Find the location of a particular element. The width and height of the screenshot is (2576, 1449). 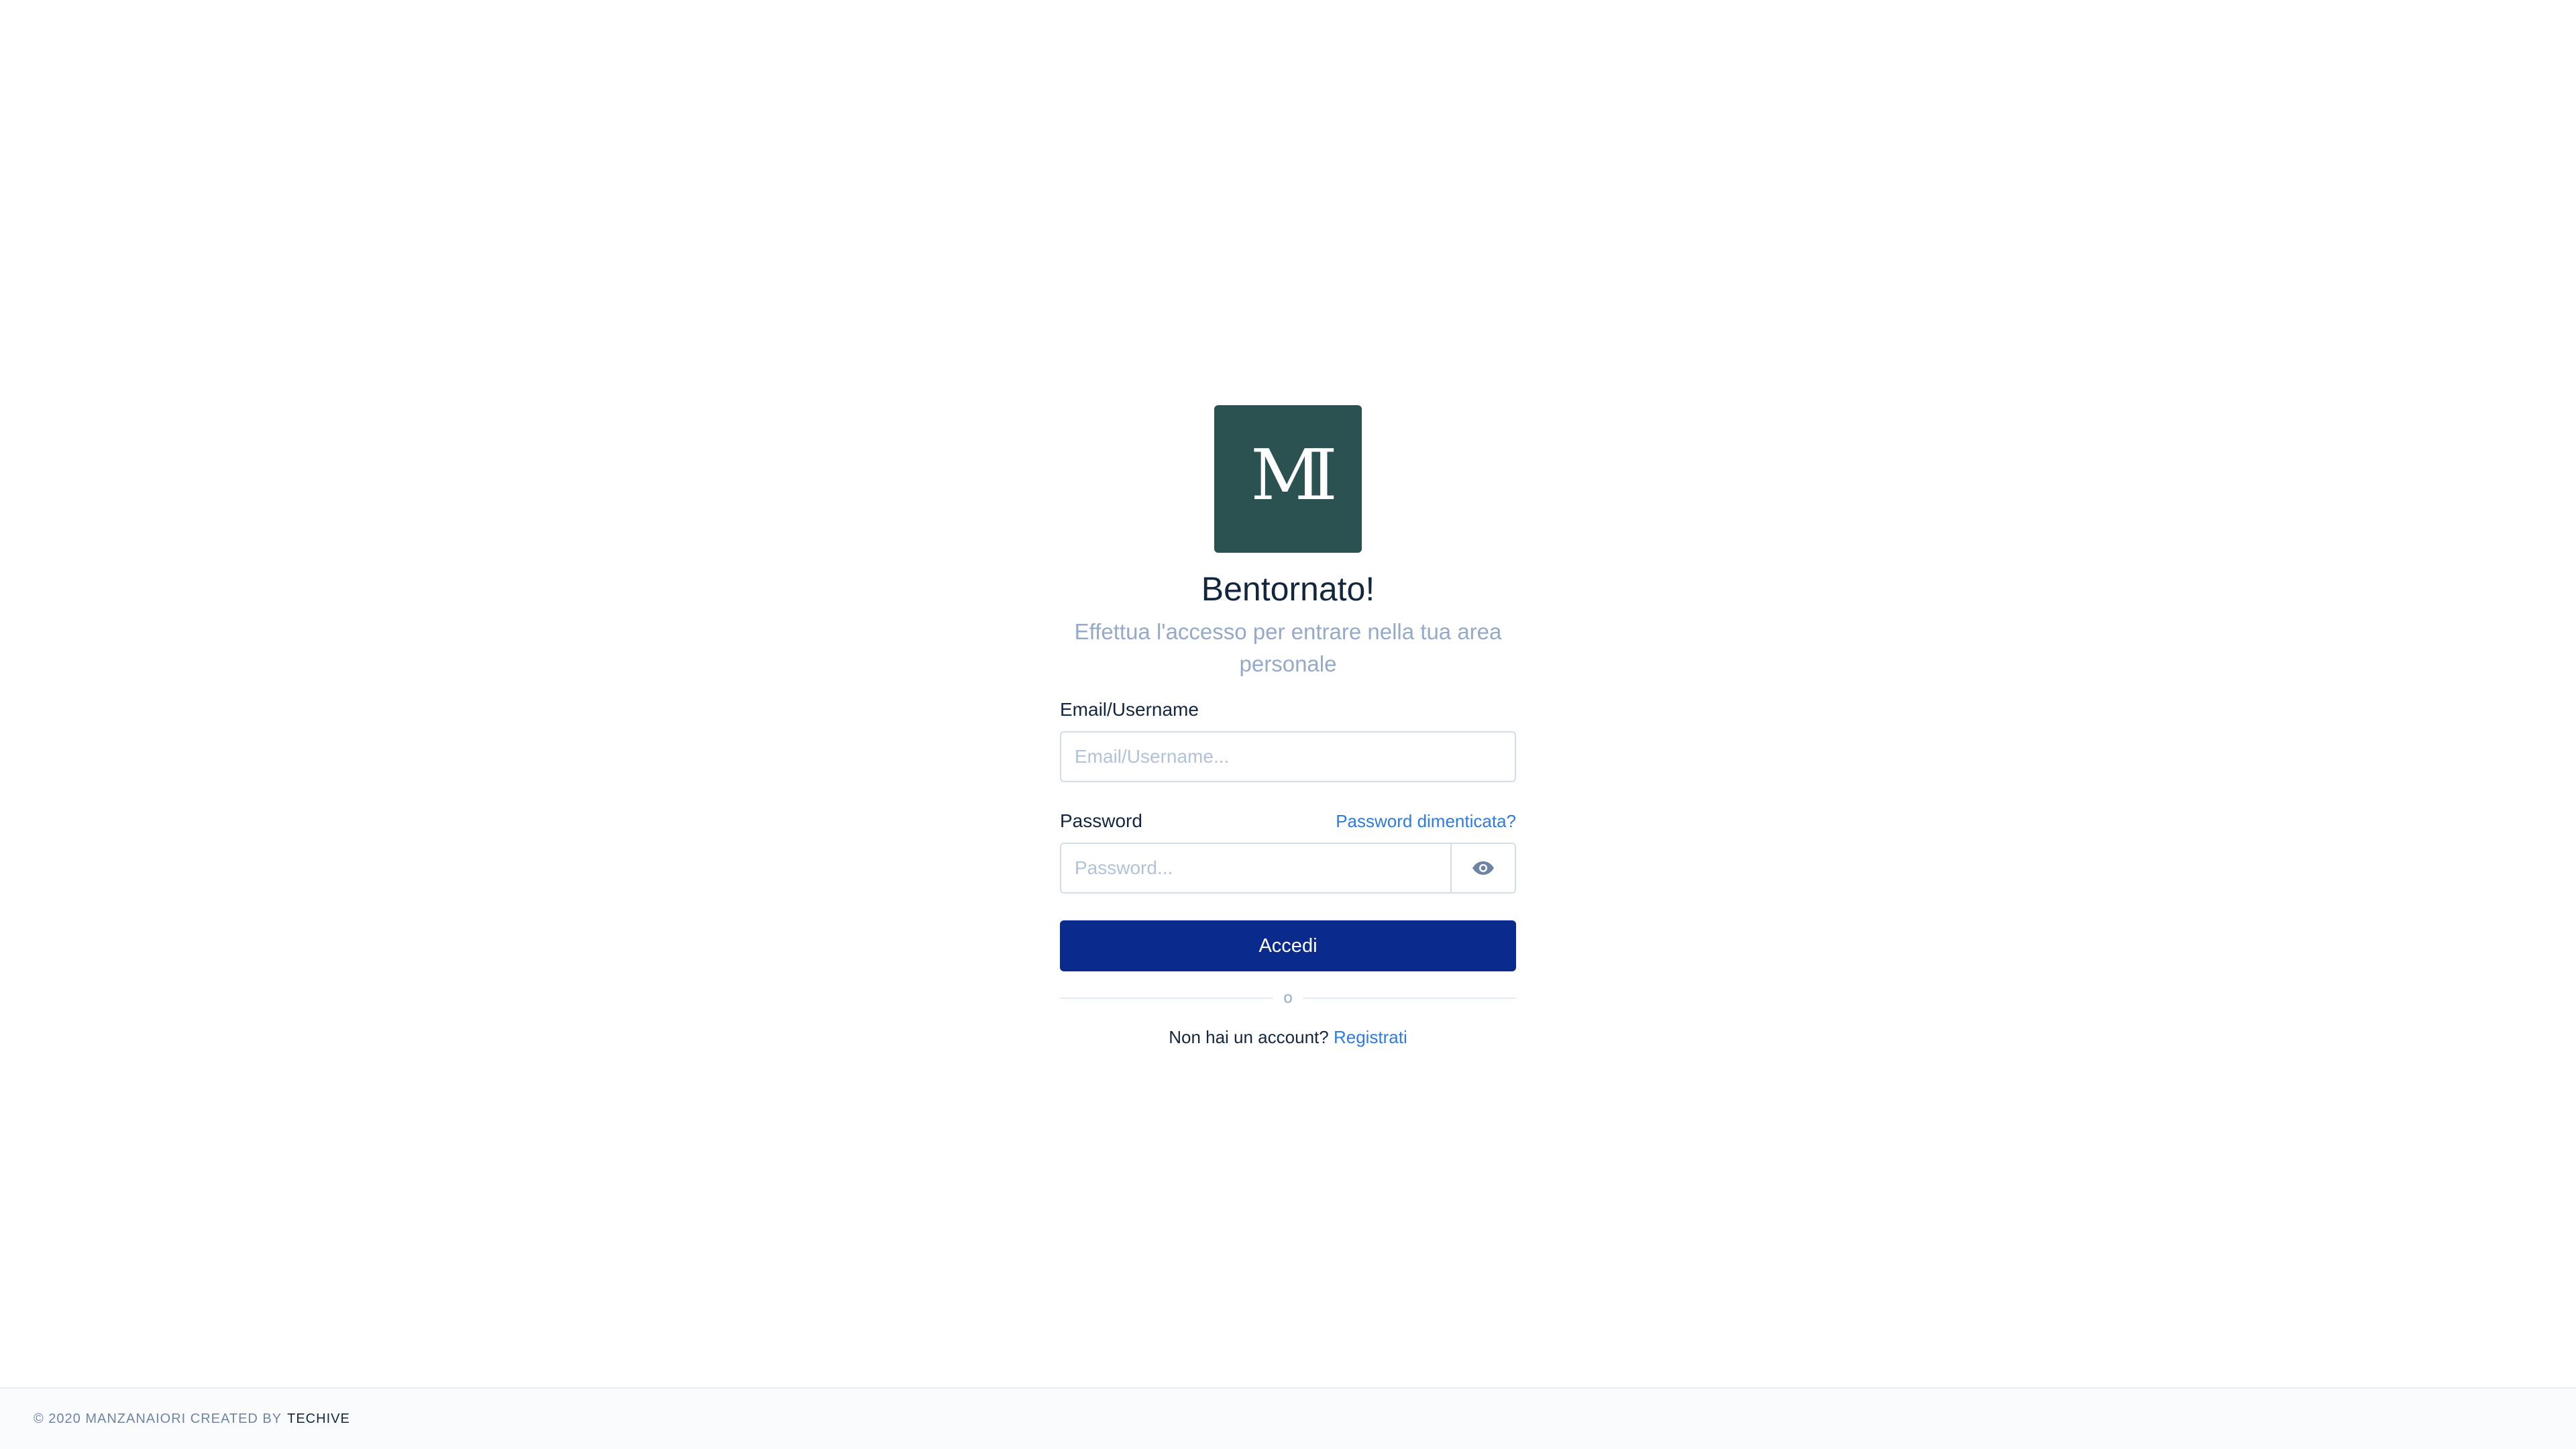

footer-copyright: © 2020 MANZANAIORI CREATED BY is located at coordinates (158, 1418).